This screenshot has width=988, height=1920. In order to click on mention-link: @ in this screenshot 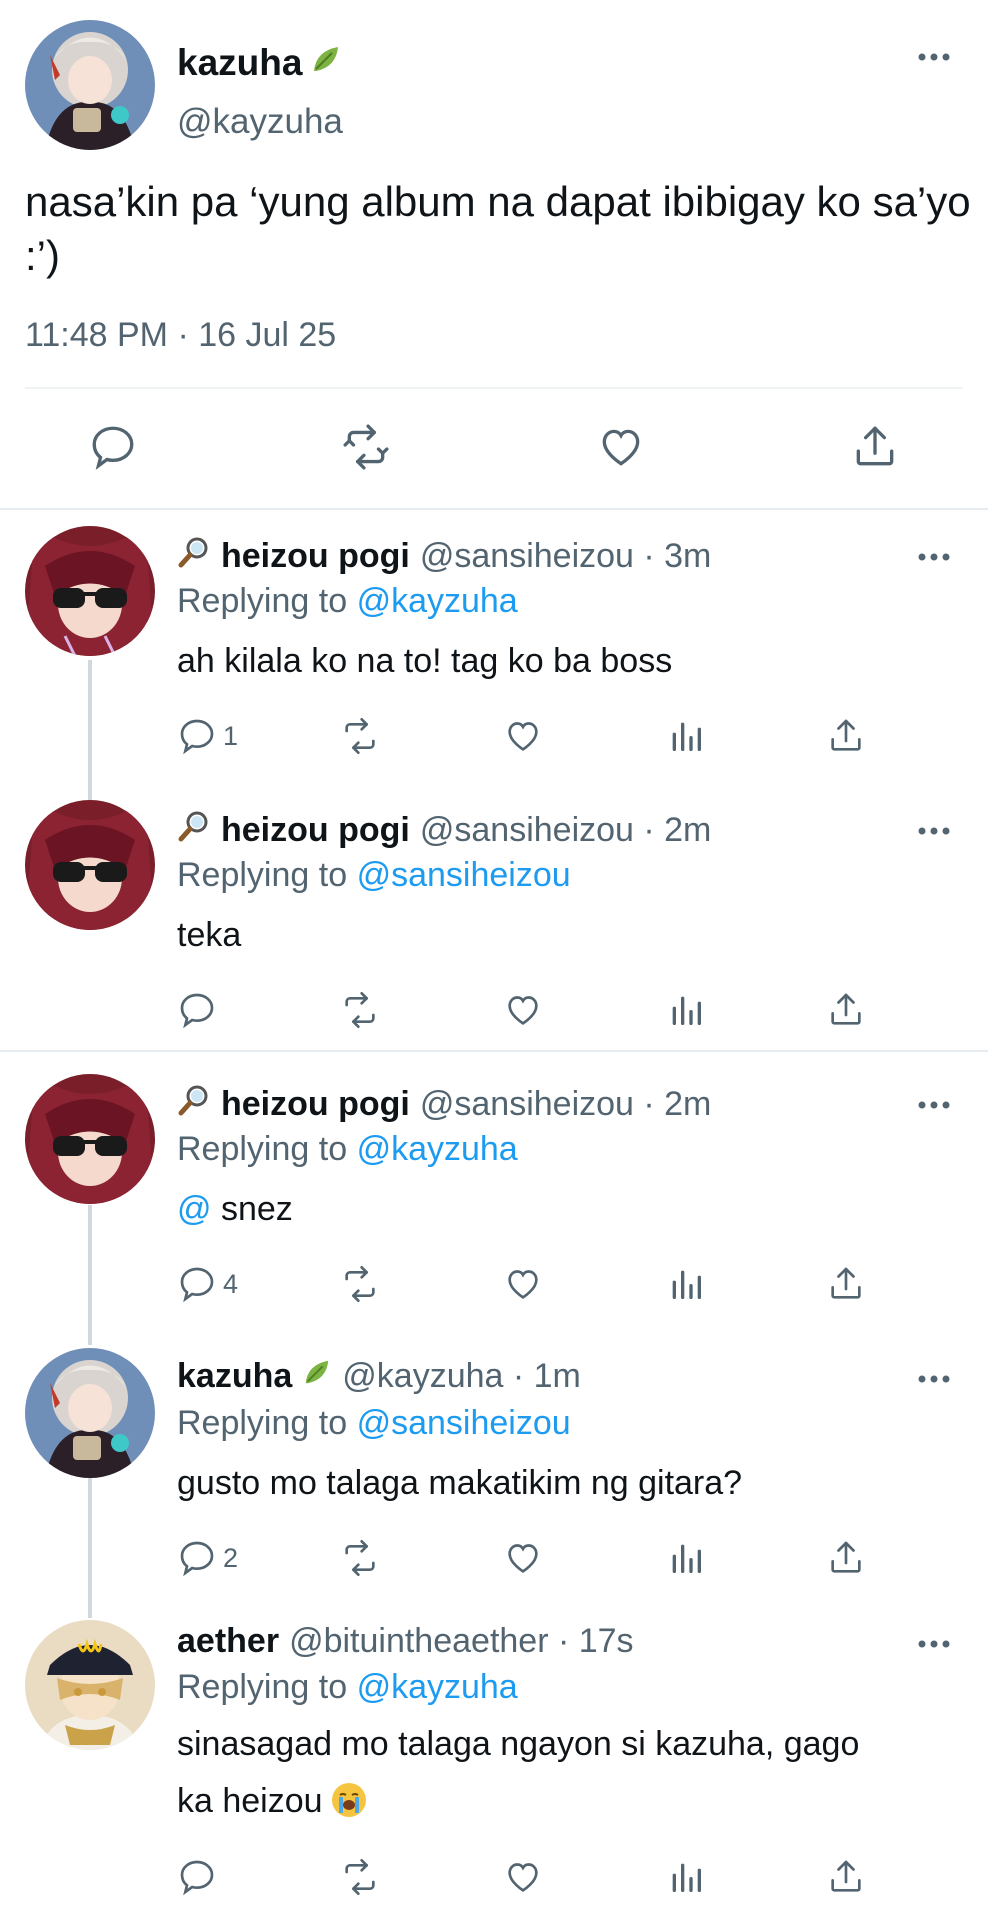, I will do `click(194, 1209)`.